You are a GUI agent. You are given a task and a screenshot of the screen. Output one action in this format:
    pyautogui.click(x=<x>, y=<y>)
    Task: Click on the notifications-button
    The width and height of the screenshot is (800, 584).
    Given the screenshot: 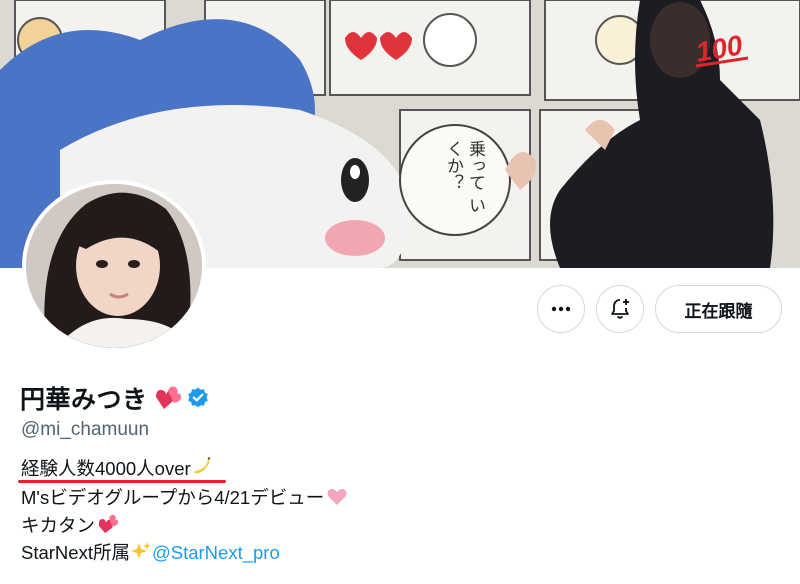 What is the action you would take?
    pyautogui.click(x=620, y=309)
    